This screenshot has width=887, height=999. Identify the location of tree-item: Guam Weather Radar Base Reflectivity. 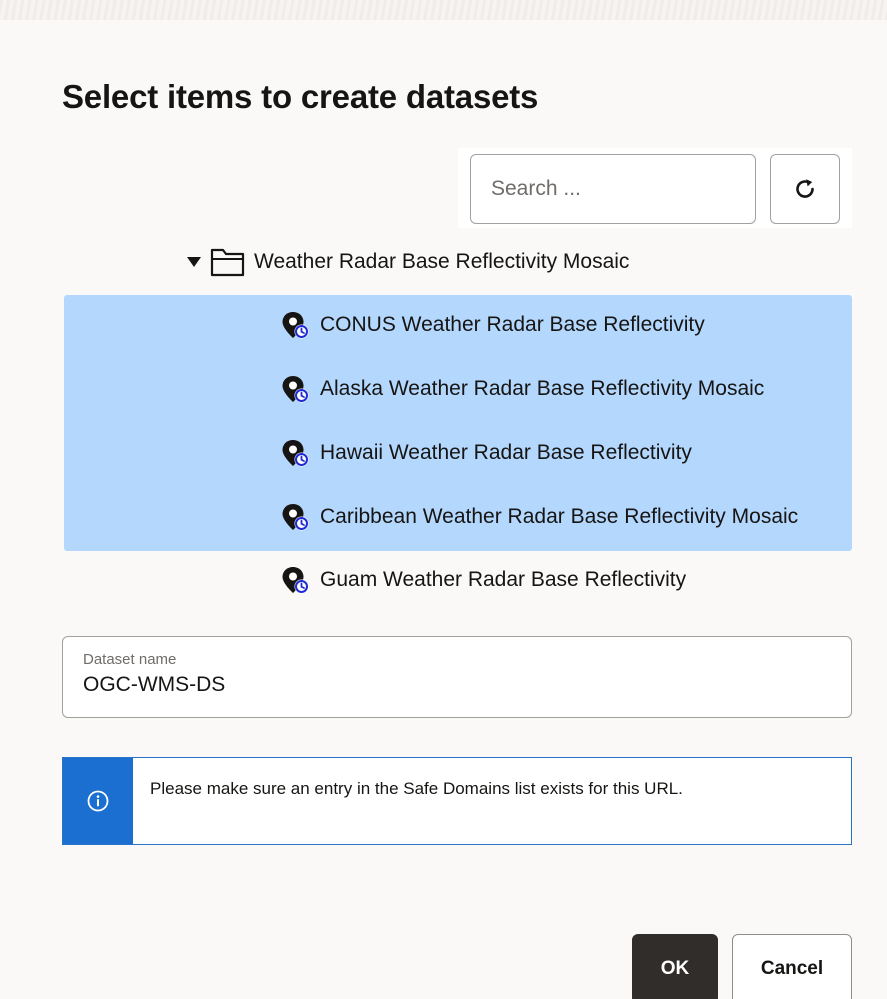
(564, 580).